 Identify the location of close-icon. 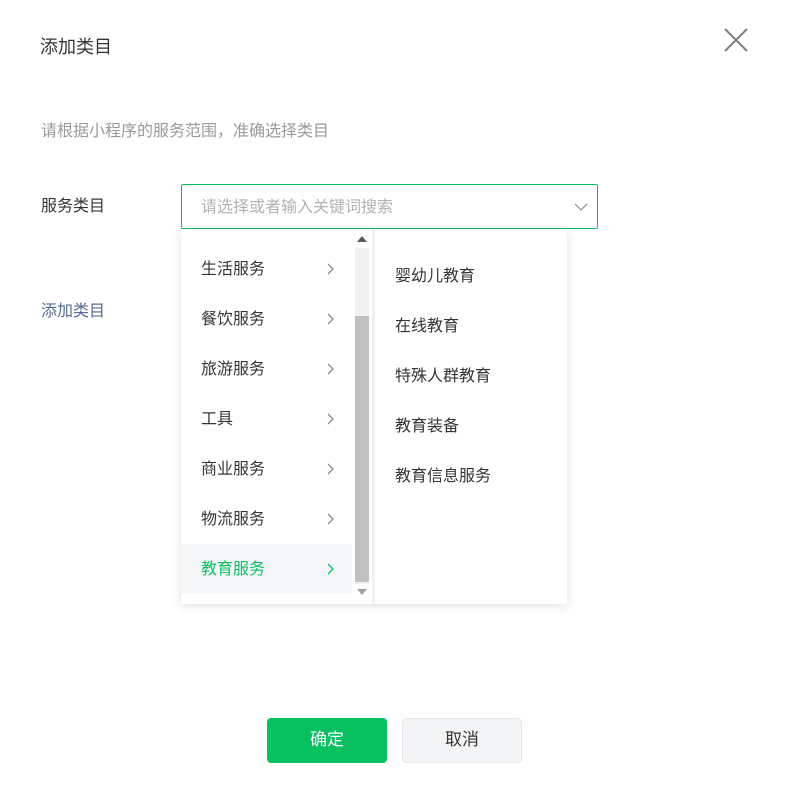
(736, 40).